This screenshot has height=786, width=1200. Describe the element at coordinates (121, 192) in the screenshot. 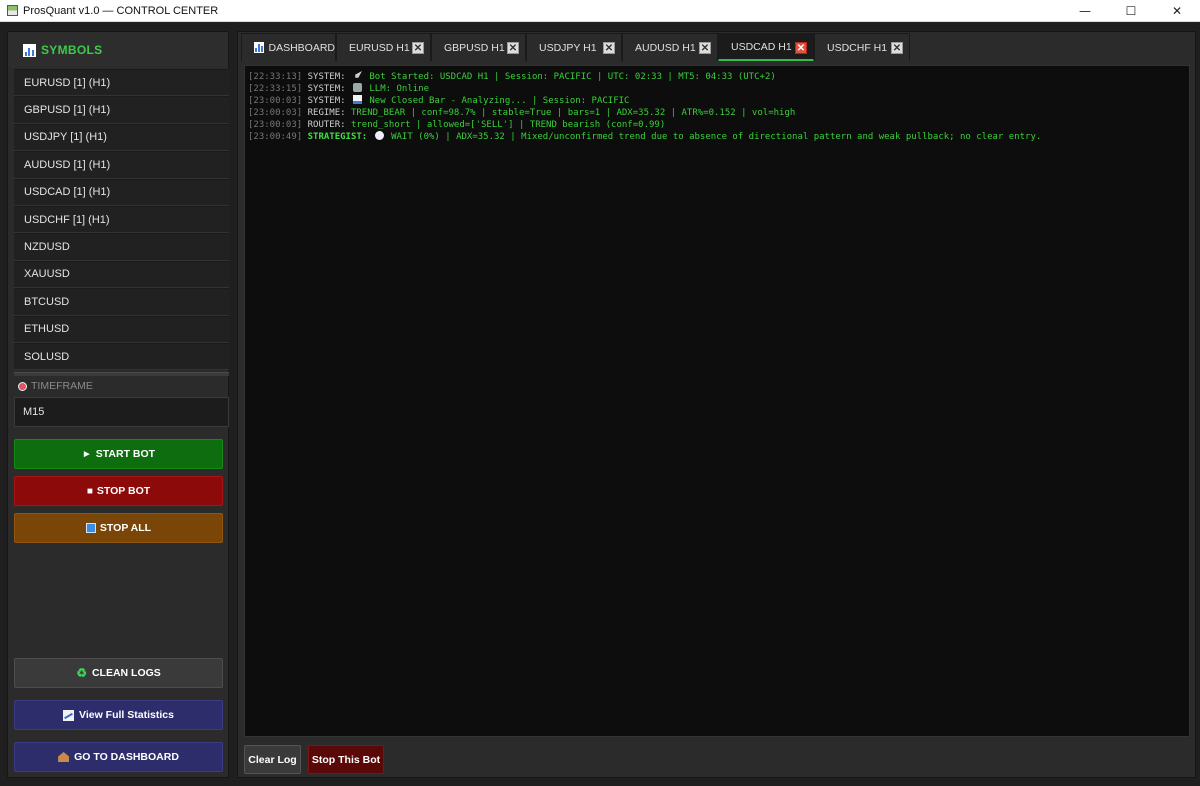

I see `symbol-item: USDCAD [1] (H1)` at that location.